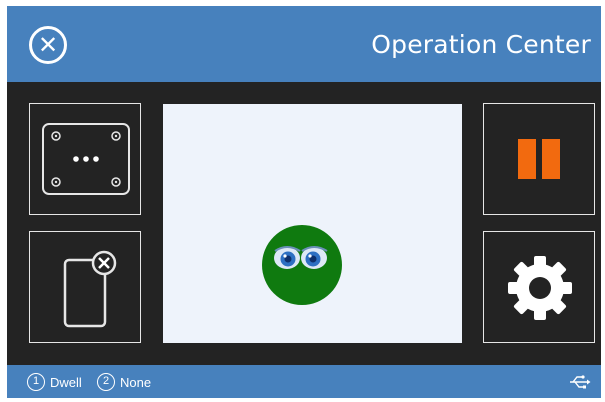 This screenshot has width=605, height=402. I want to click on status-item-dwell: 1 Dwell, so click(54, 382).